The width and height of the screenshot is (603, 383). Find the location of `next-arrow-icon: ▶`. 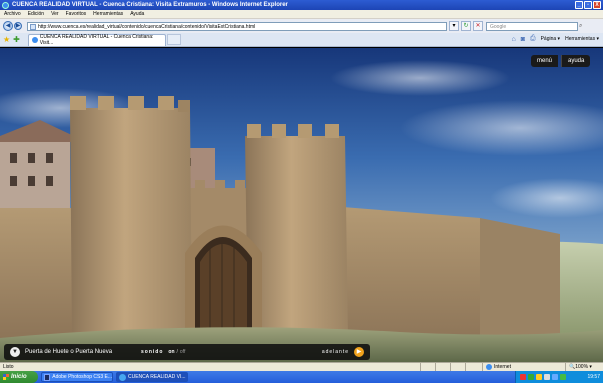

next-arrow-icon: ▶ is located at coordinates (359, 352).